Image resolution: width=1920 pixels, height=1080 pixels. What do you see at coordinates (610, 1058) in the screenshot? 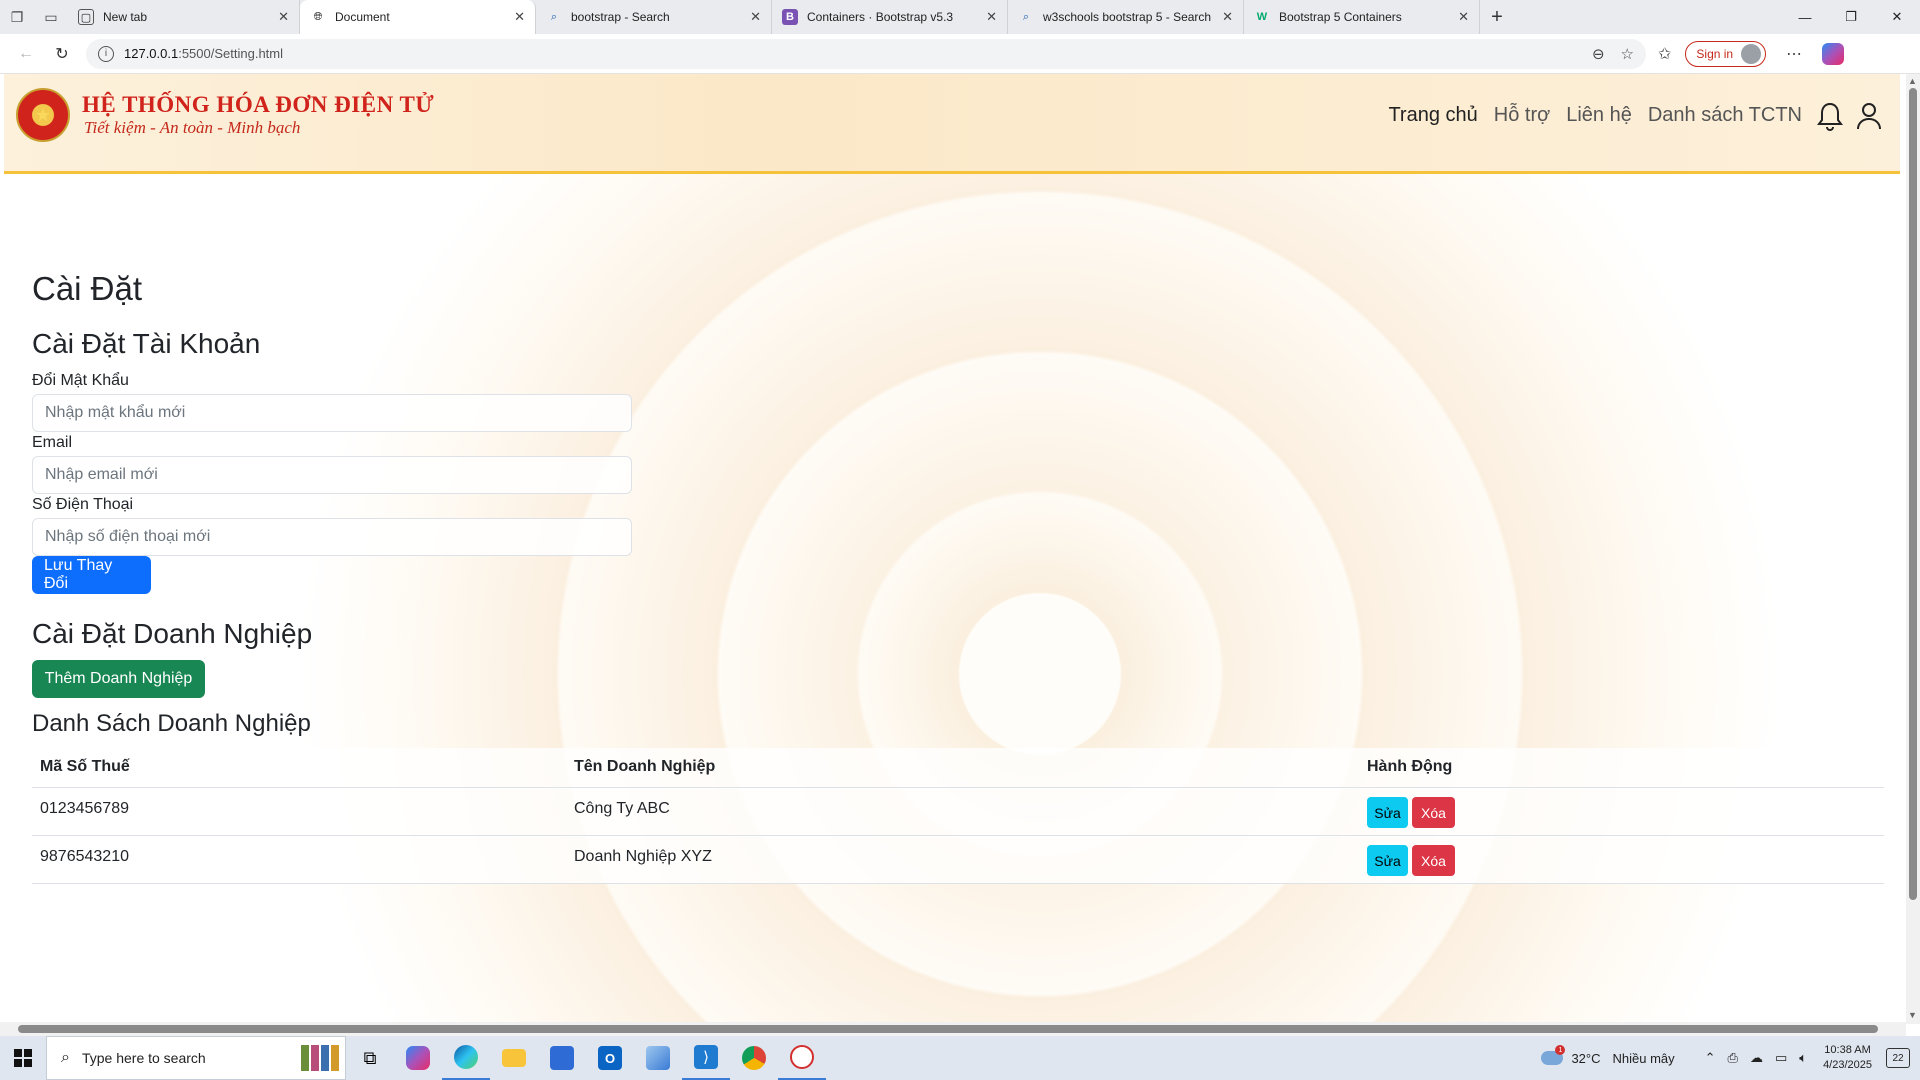
I see `outlook-icon: O` at bounding box center [610, 1058].